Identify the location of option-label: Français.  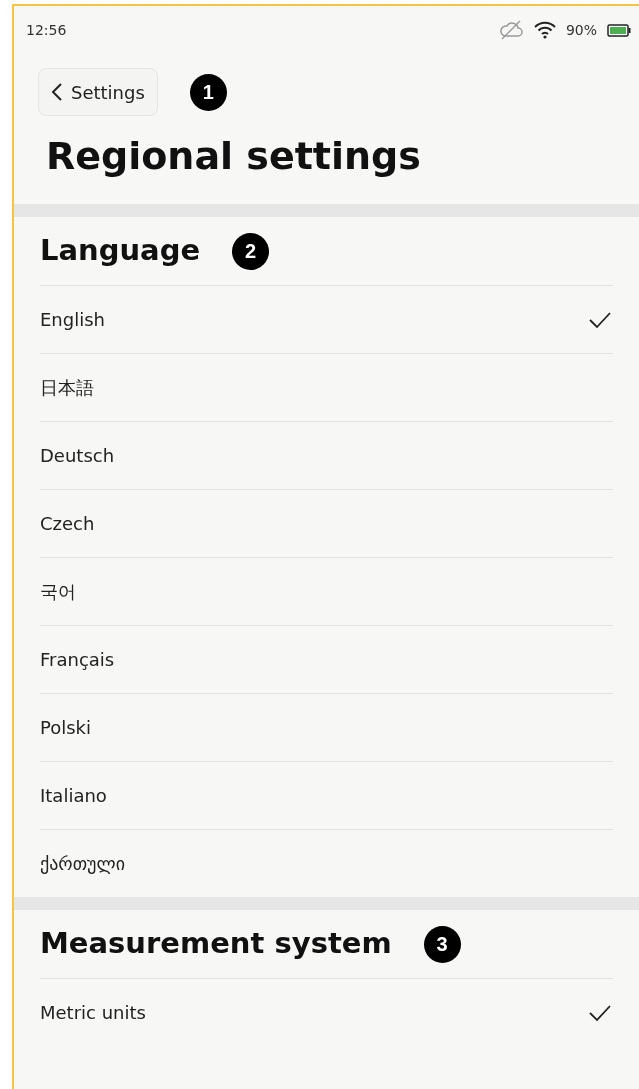
(77, 660).